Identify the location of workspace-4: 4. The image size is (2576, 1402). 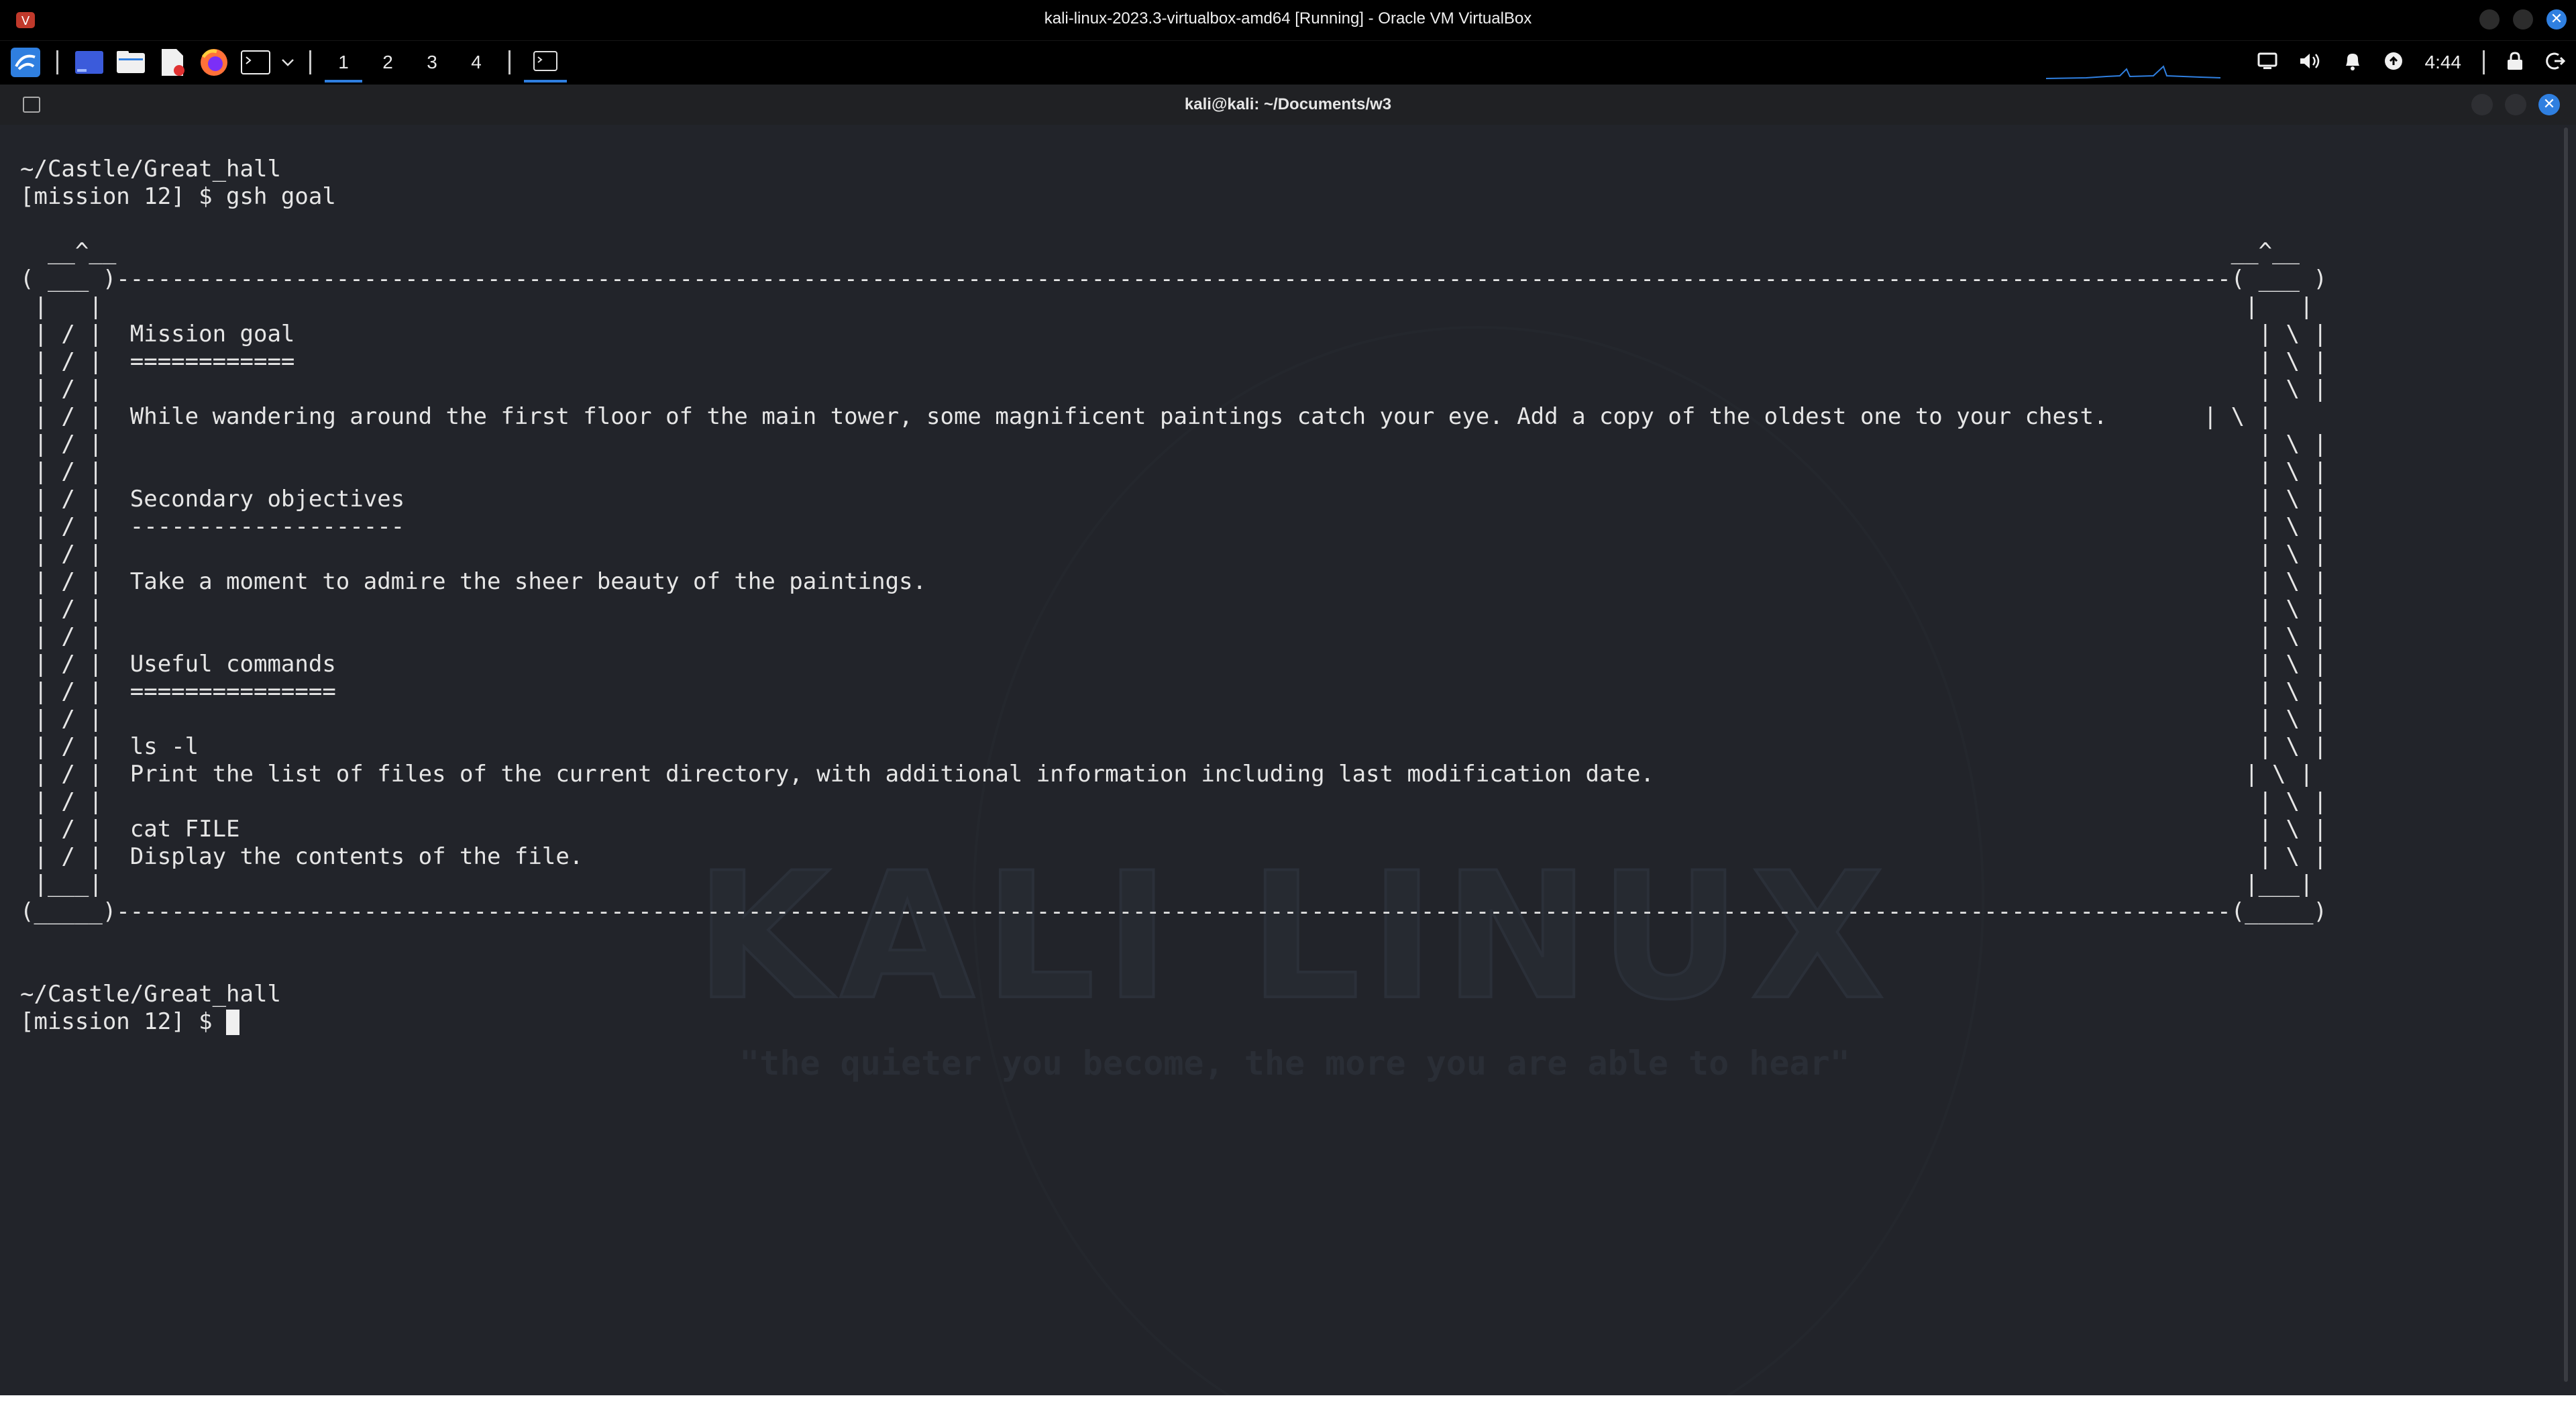
(476, 63).